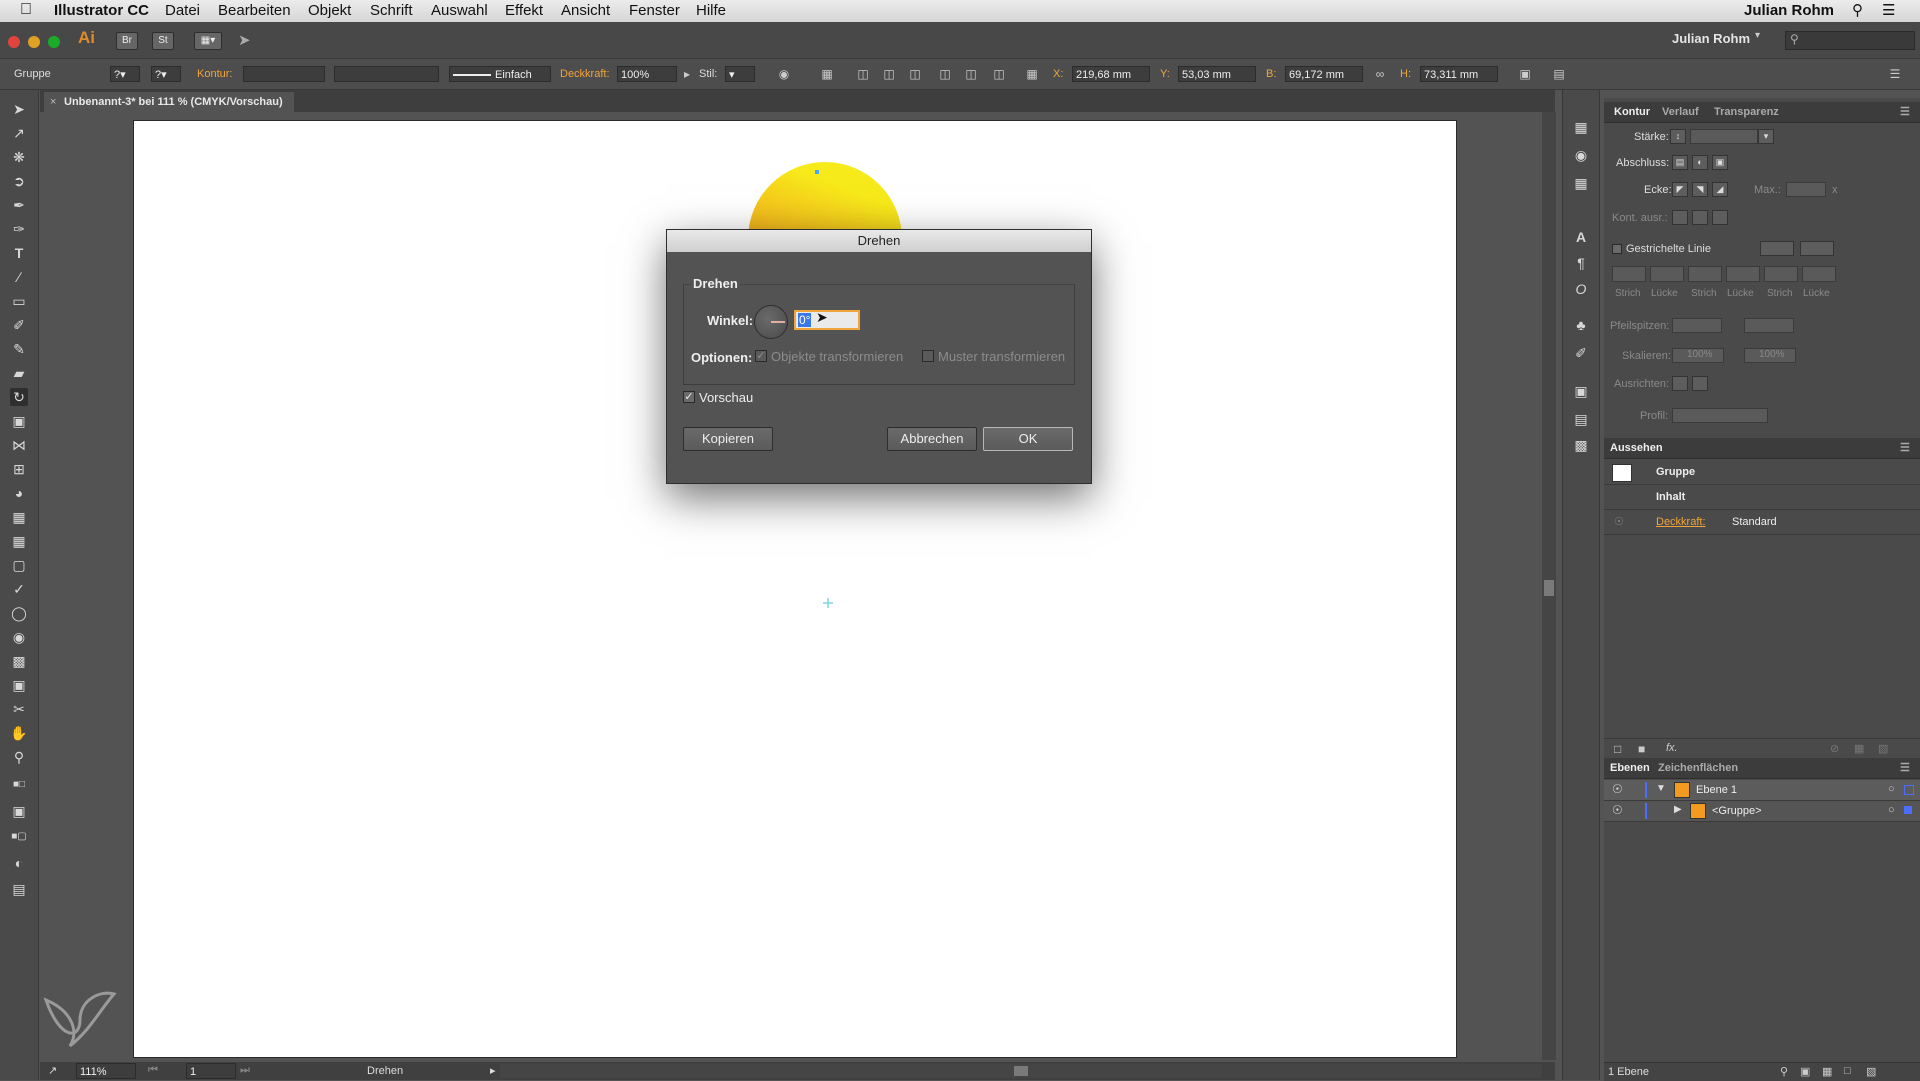  Describe the element at coordinates (1720, 217) in the screenshot. I see `align-outside-stroke-button` at that location.